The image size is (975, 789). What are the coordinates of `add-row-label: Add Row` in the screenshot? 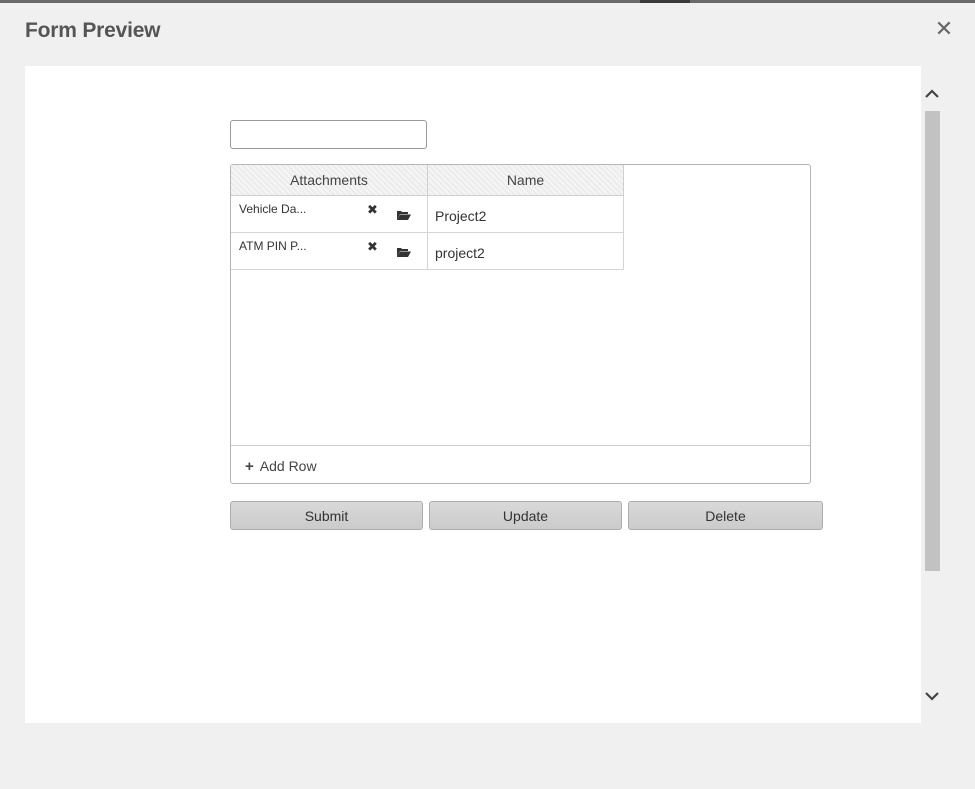 It's located at (288, 466).